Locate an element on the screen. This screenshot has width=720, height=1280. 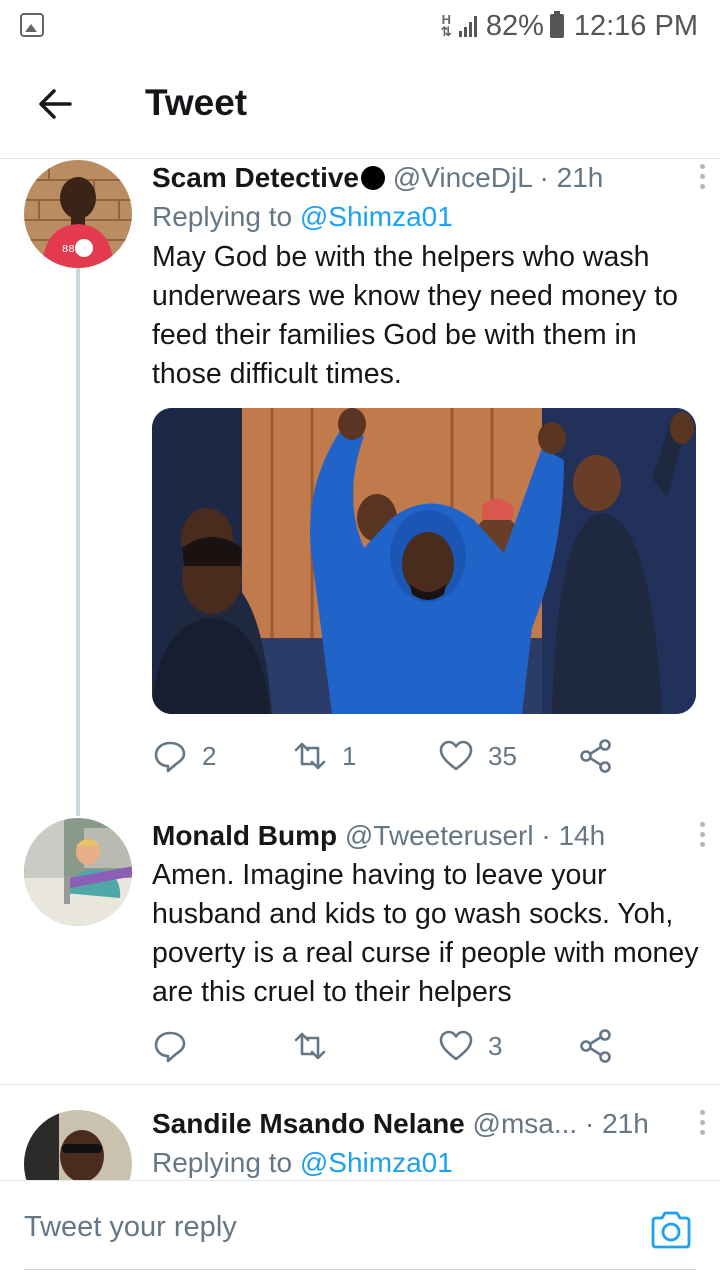
clock: 12:16 PM is located at coordinates (635, 25).